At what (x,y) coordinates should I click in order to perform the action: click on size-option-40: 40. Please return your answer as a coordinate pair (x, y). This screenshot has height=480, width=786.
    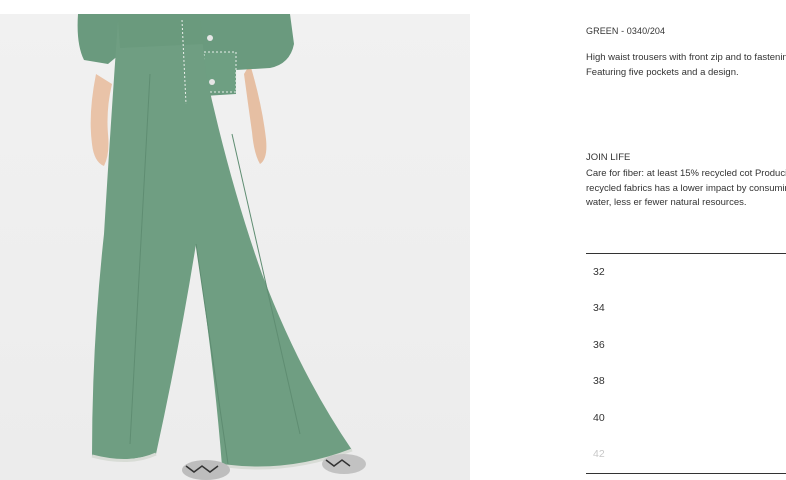
    Looking at the image, I should click on (686, 418).